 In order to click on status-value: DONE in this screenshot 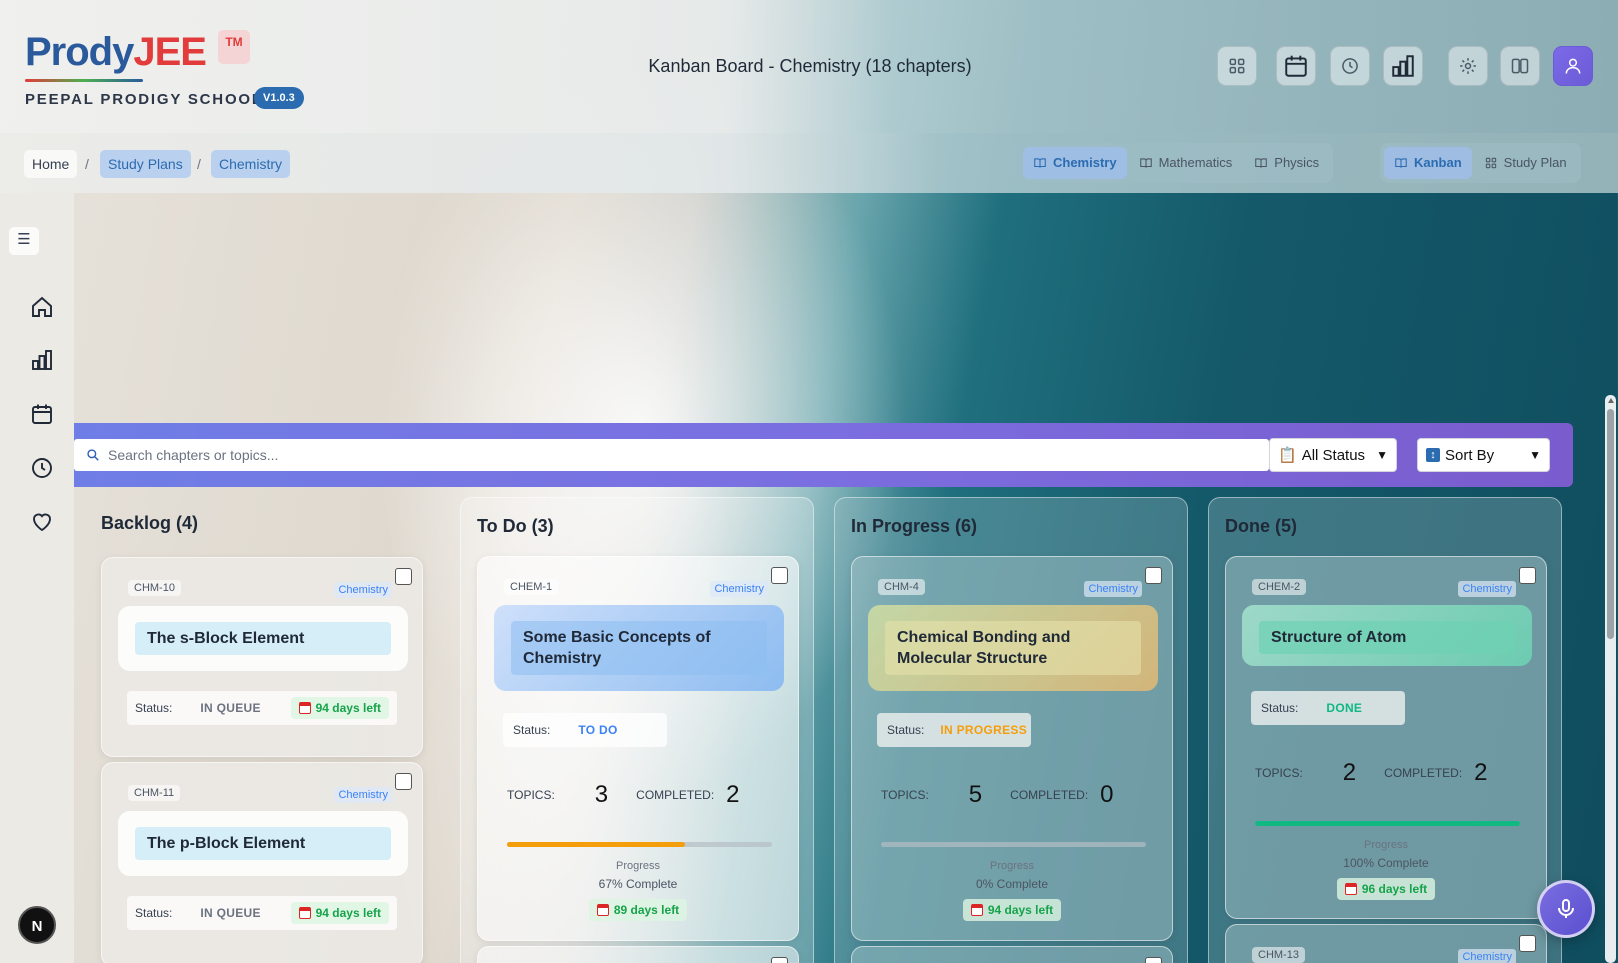, I will do `click(1344, 708)`.